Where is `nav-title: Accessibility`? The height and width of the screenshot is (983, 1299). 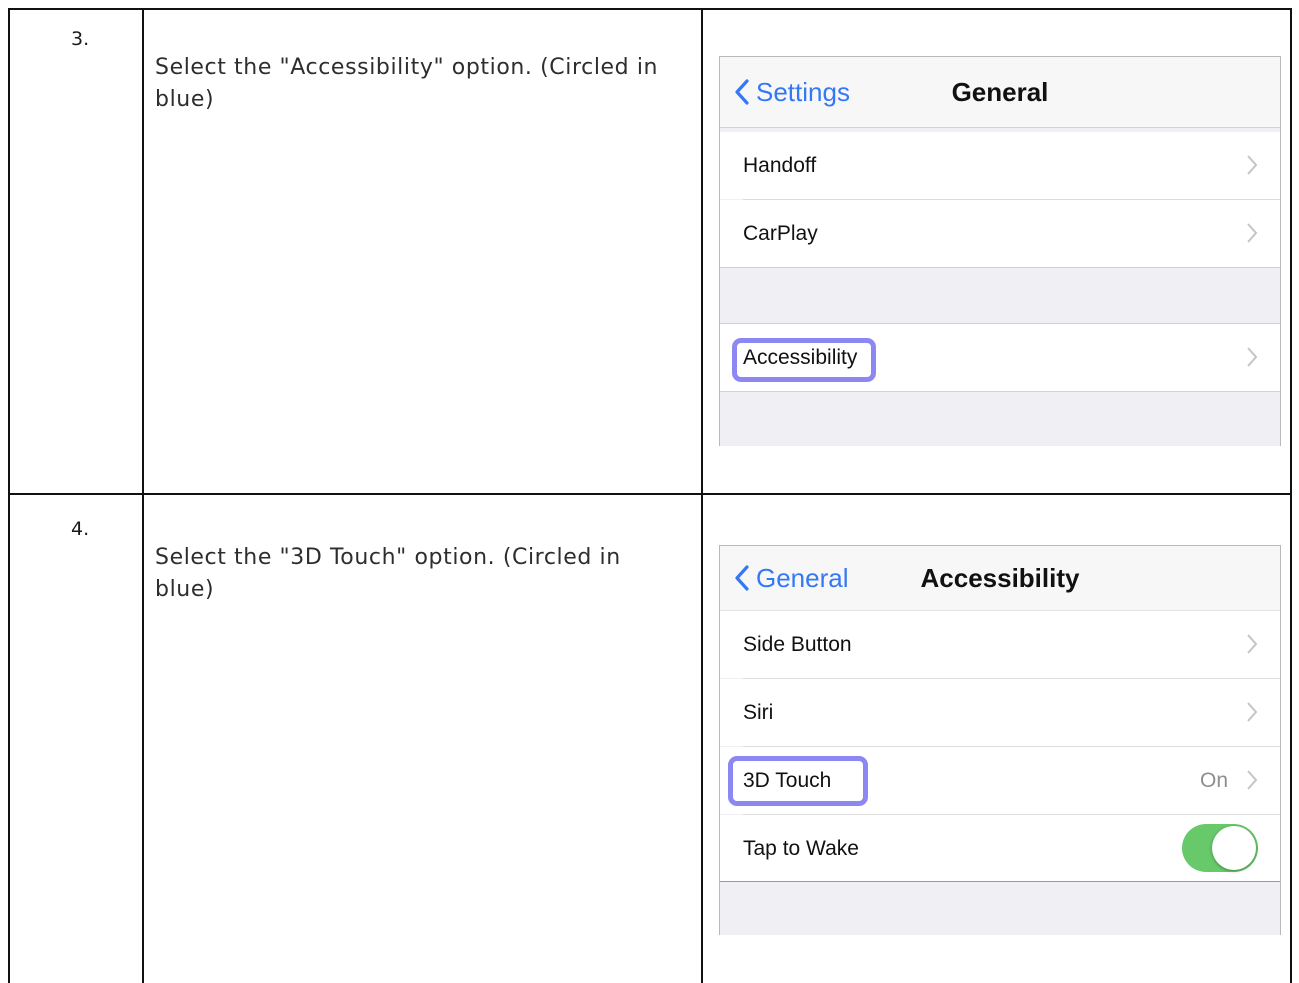 nav-title: Accessibility is located at coordinates (1000, 577).